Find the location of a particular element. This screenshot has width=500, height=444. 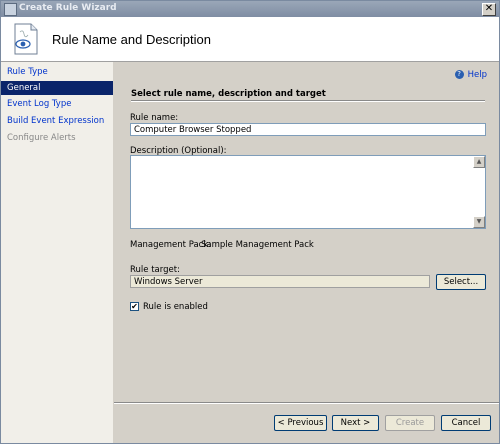

window-title: Create Rule Wizard is located at coordinates (68, 8).